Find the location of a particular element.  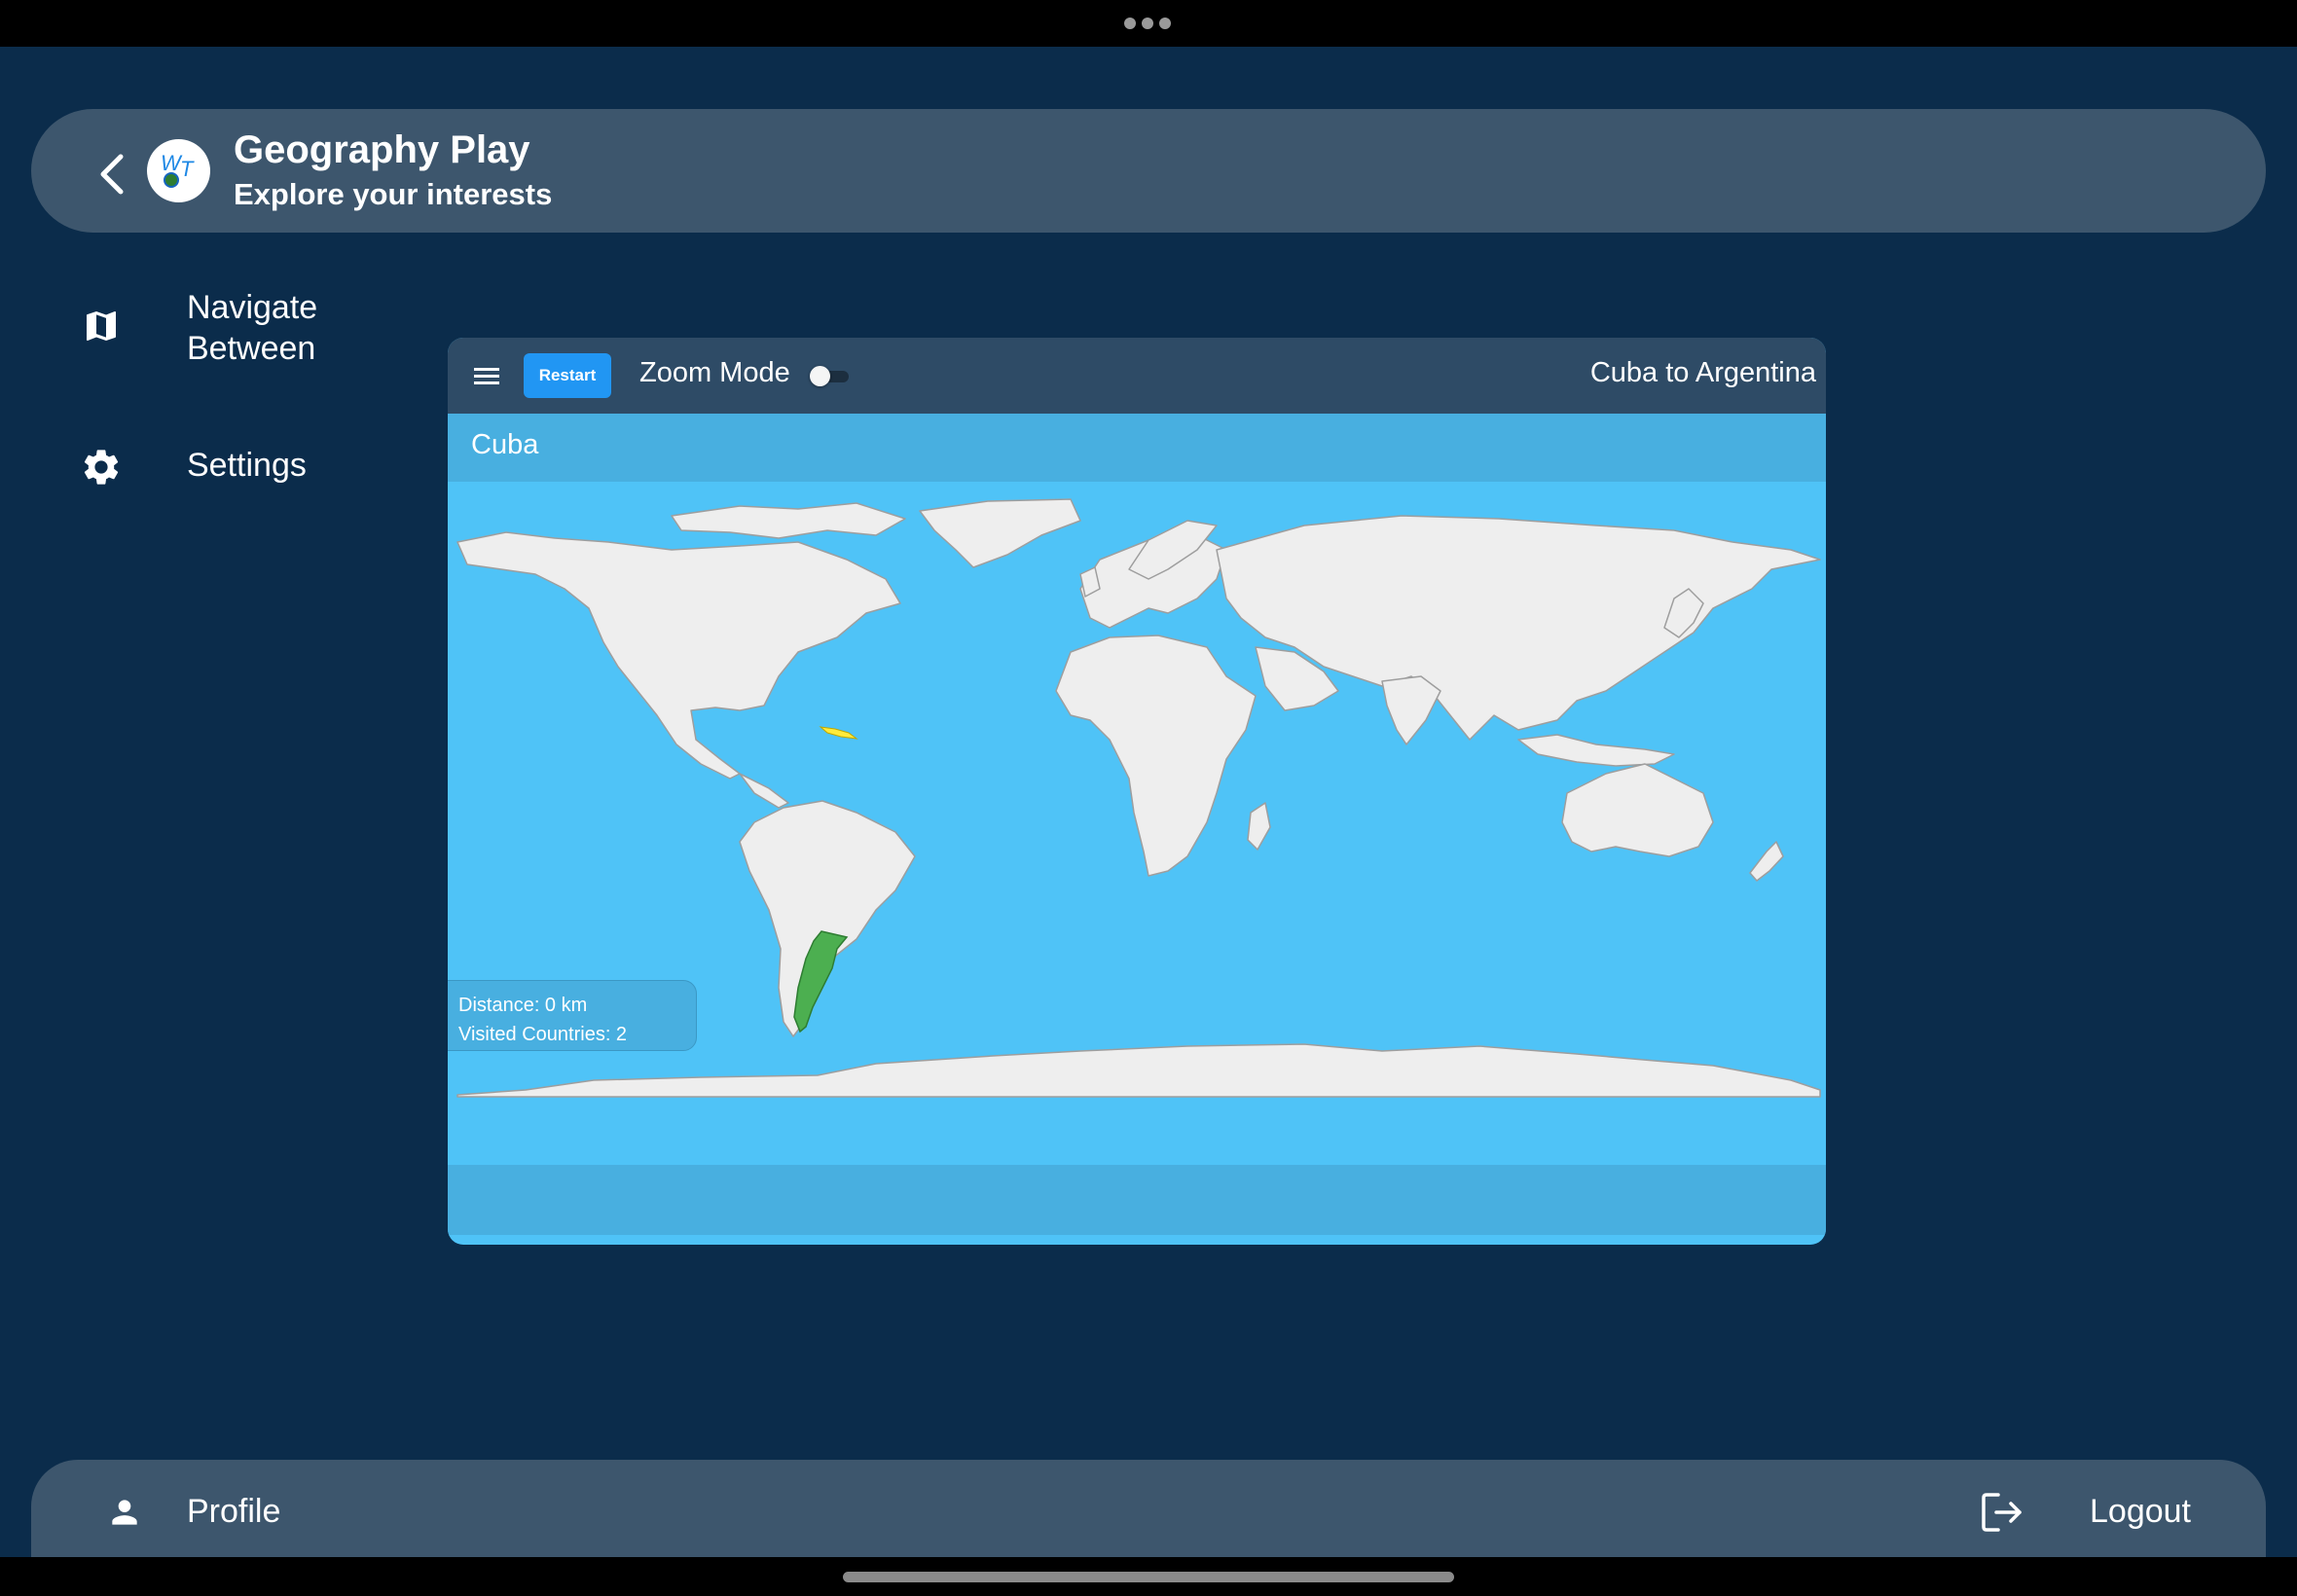

distance-stat: Distance: 0 km is located at coordinates (523, 1005).